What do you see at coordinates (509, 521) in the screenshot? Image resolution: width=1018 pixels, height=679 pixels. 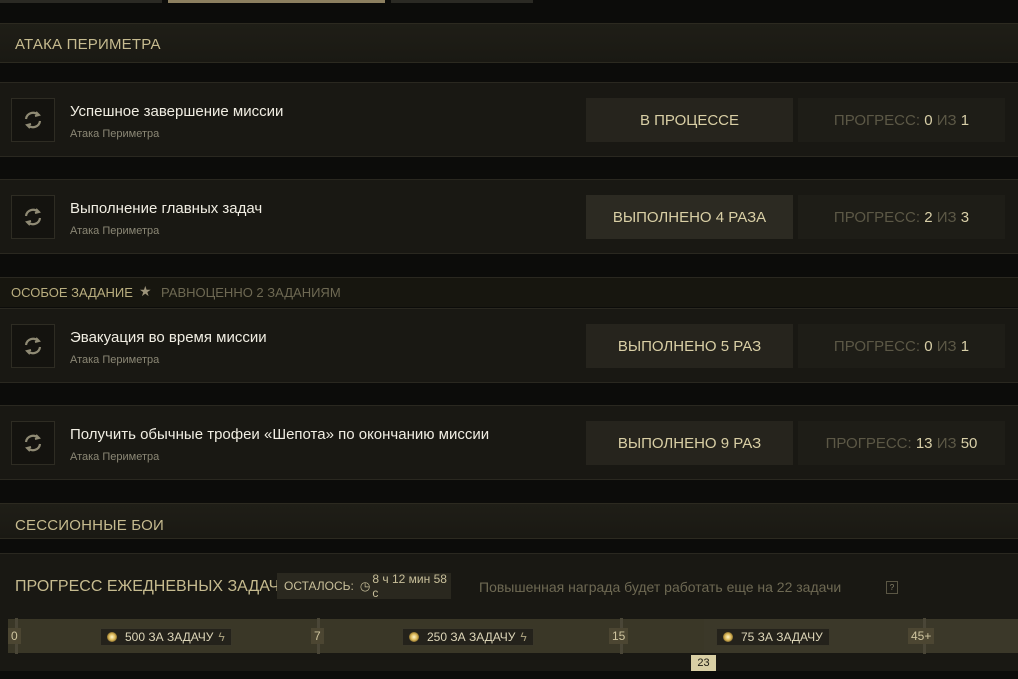 I see `section-header-session: СЕССИОННЫЕ БОИ` at bounding box center [509, 521].